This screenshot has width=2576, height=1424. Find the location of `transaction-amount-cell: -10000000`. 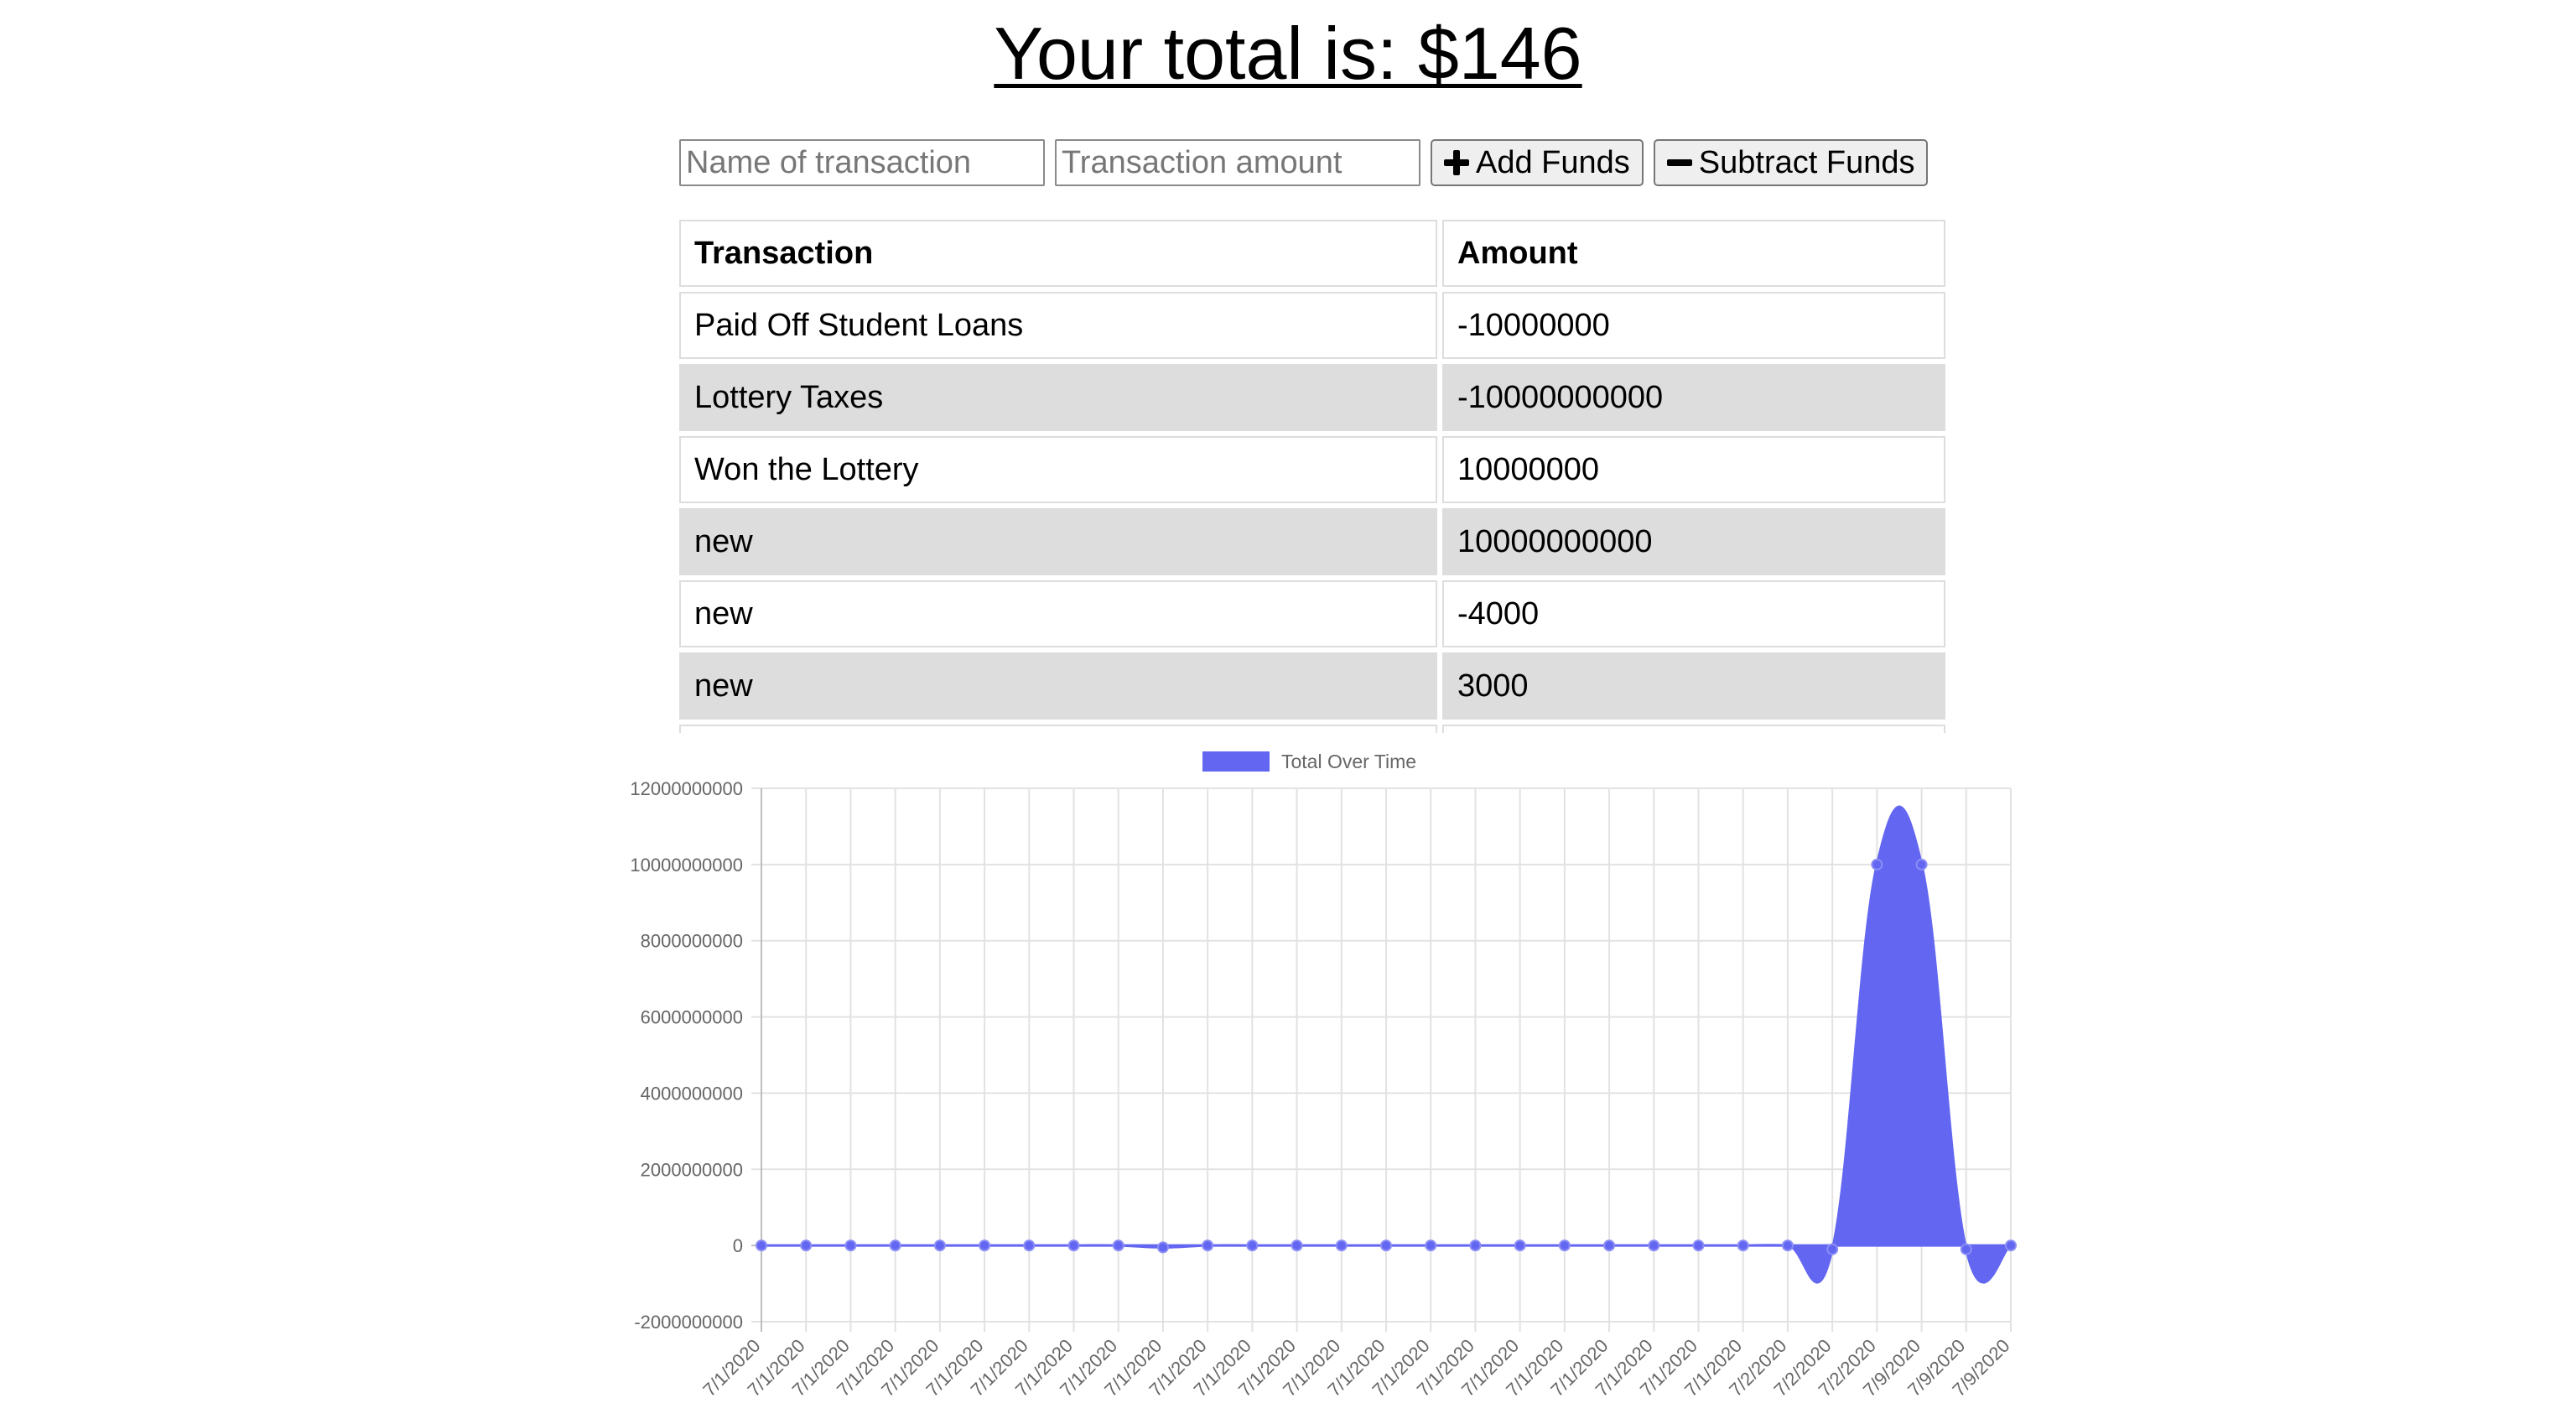

transaction-amount-cell: -10000000 is located at coordinates (1693, 325).